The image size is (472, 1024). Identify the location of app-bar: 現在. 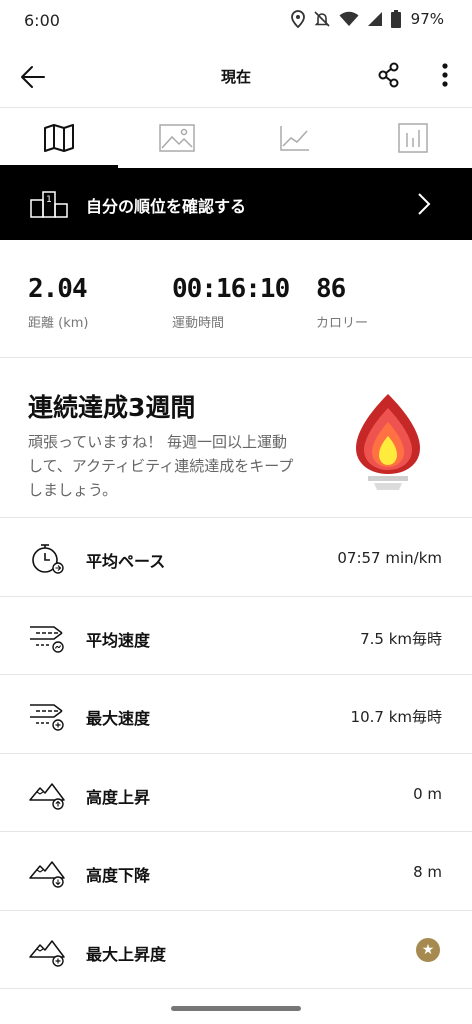
(236, 75).